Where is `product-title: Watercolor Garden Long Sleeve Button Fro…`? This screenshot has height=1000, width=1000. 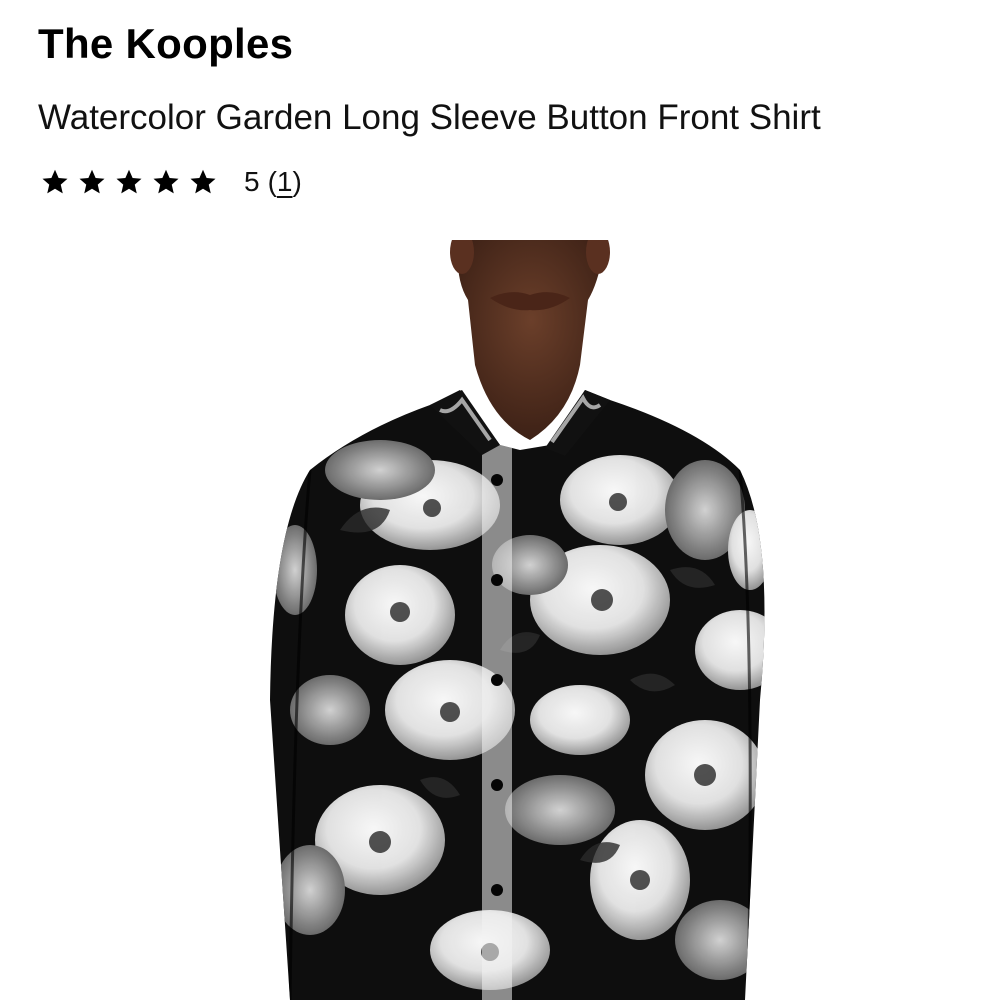
product-title: Watercolor Garden Long Sleeve Button Fro… is located at coordinates (429, 117).